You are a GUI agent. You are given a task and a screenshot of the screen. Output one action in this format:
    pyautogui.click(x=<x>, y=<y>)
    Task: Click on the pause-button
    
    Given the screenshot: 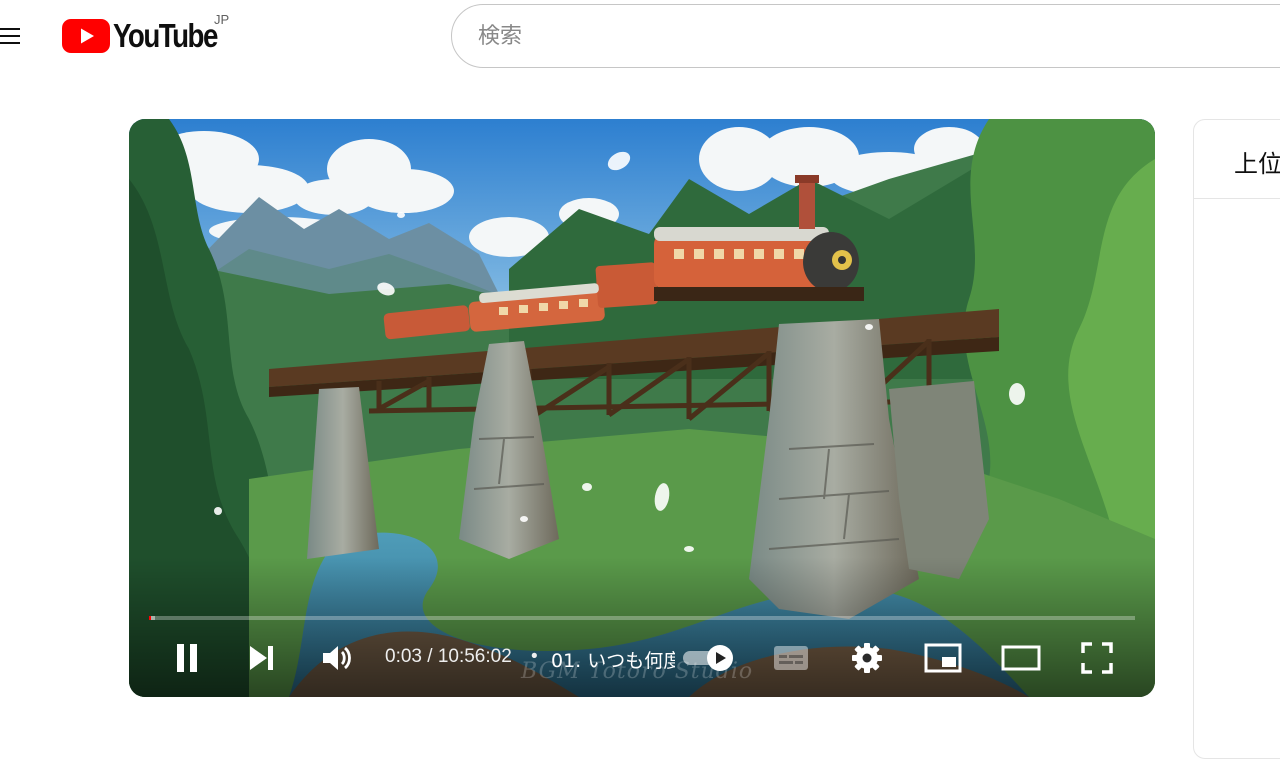 What is the action you would take?
    pyautogui.click(x=187, y=658)
    